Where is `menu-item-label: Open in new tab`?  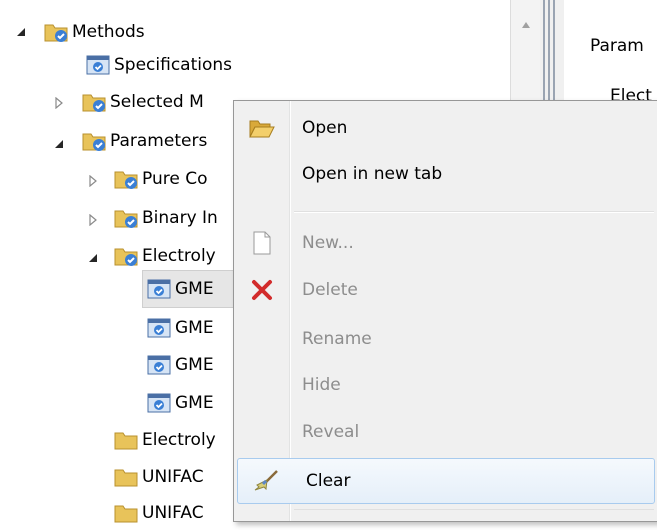
menu-item-label: Open in new tab is located at coordinates (372, 174).